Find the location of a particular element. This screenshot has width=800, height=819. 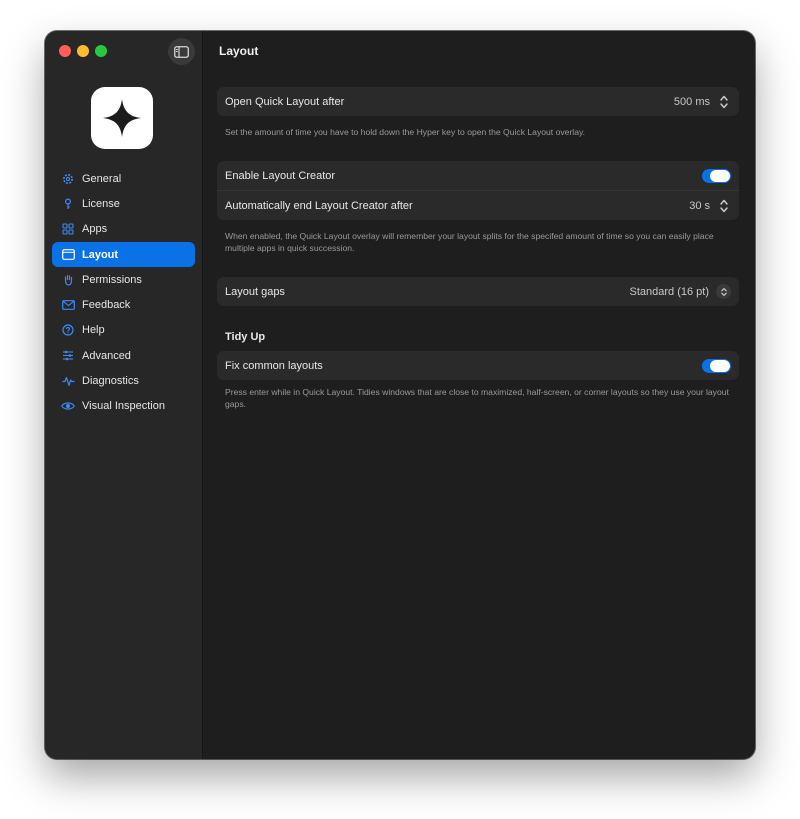

sidebar-item-help: Help is located at coordinates (123, 330).